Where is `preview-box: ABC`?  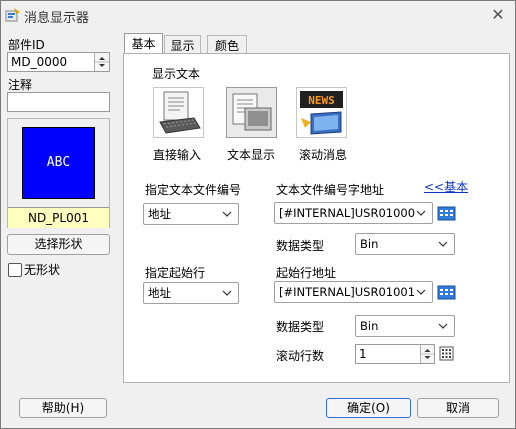
preview-box: ABC is located at coordinates (58, 163).